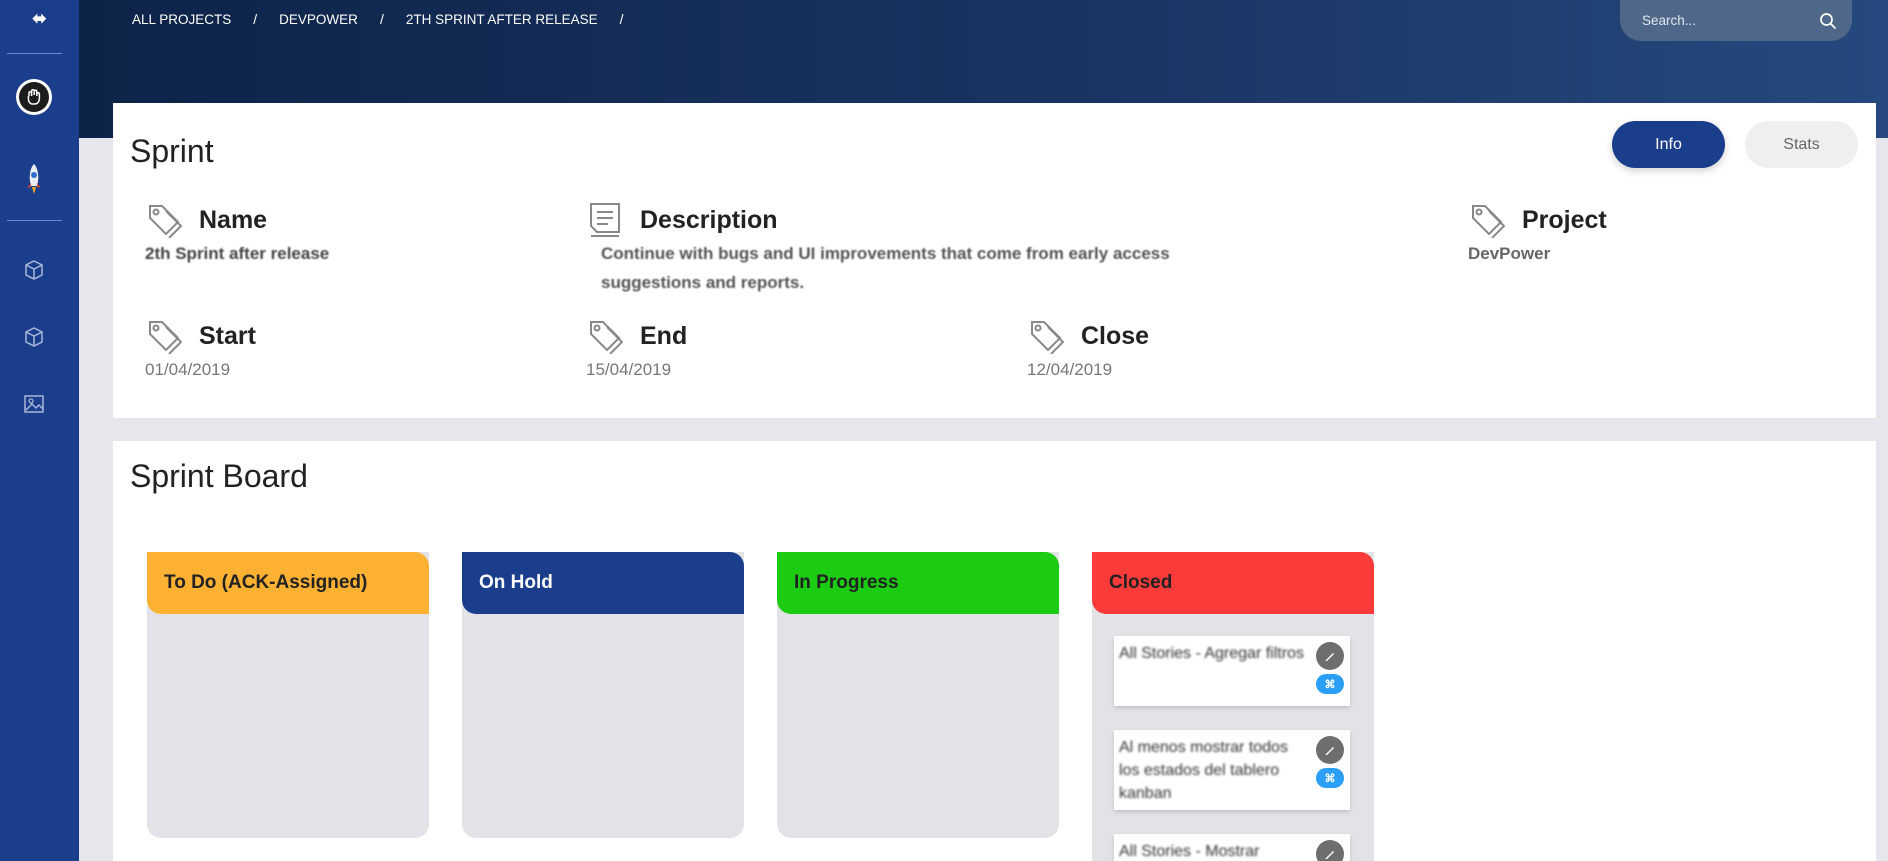 The height and width of the screenshot is (861, 1888). I want to click on field-value: 01/04/2019, so click(188, 369).